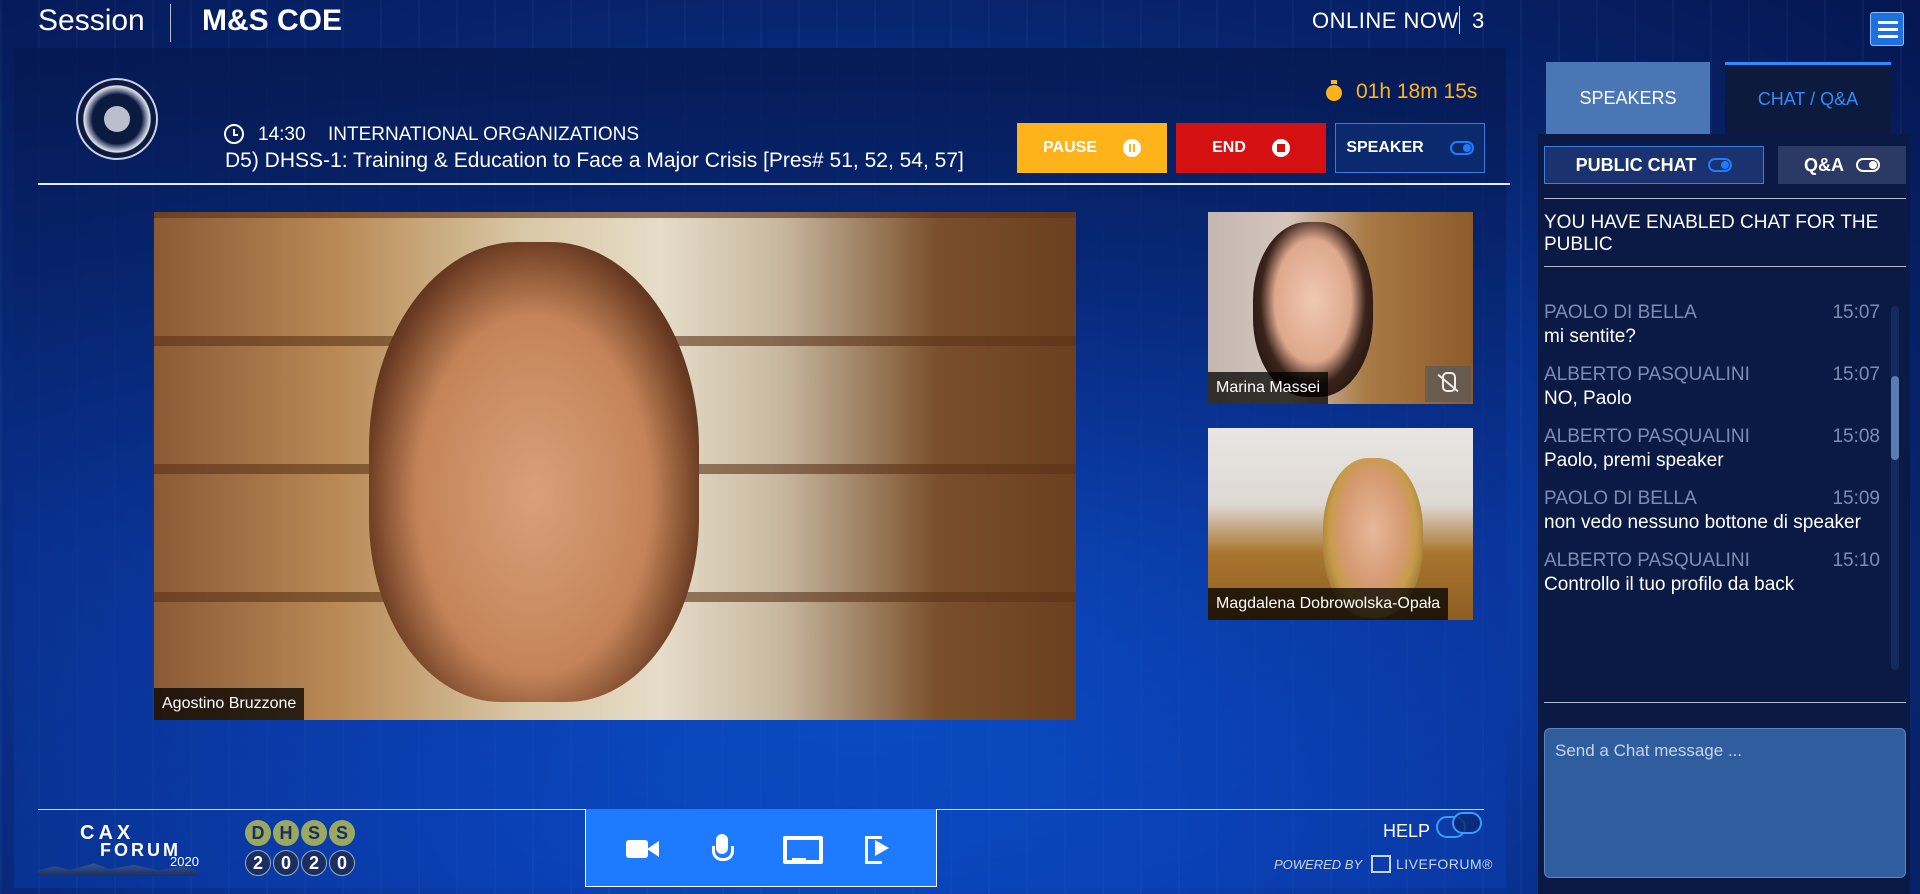 The image size is (1920, 894). What do you see at coordinates (258, 833) in the screenshot?
I see `dhss-letter: D` at bounding box center [258, 833].